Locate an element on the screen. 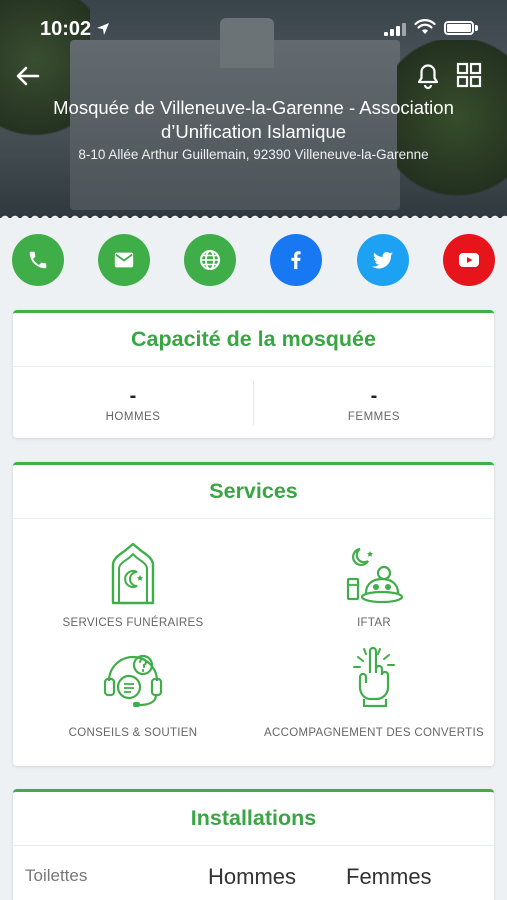 The height and width of the screenshot is (900, 507). installations-title: Installations is located at coordinates (253, 819).